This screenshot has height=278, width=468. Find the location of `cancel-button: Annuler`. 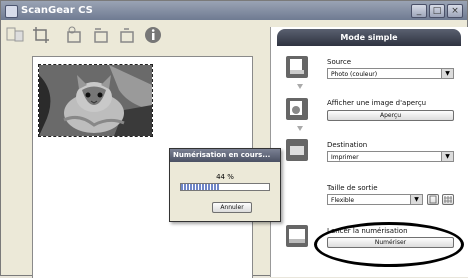

cancel-button: Annuler is located at coordinates (232, 207).